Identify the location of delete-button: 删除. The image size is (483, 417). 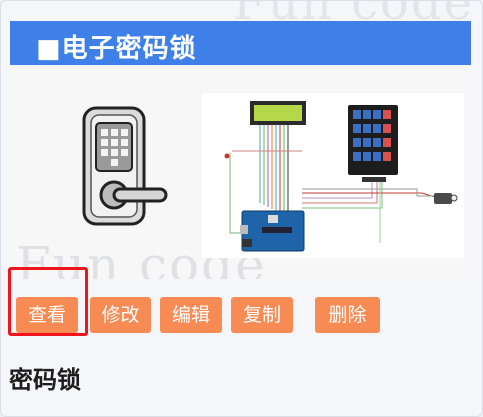
(347, 315).